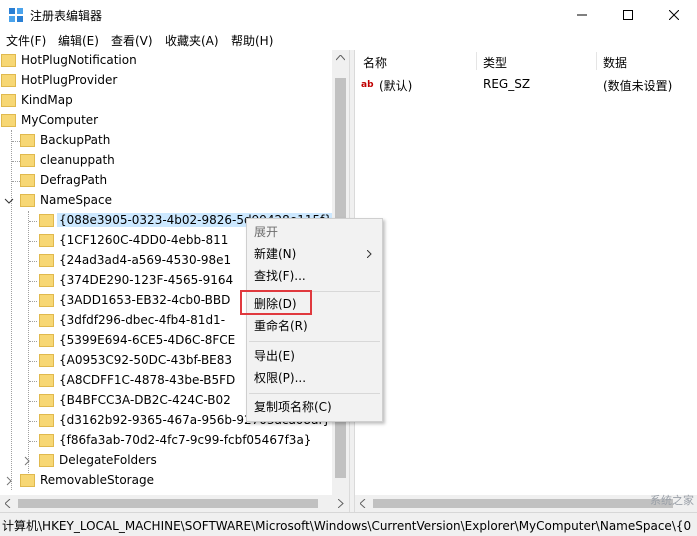  Describe the element at coordinates (276, 302) in the screenshot. I see `delete-highlight-box` at that location.